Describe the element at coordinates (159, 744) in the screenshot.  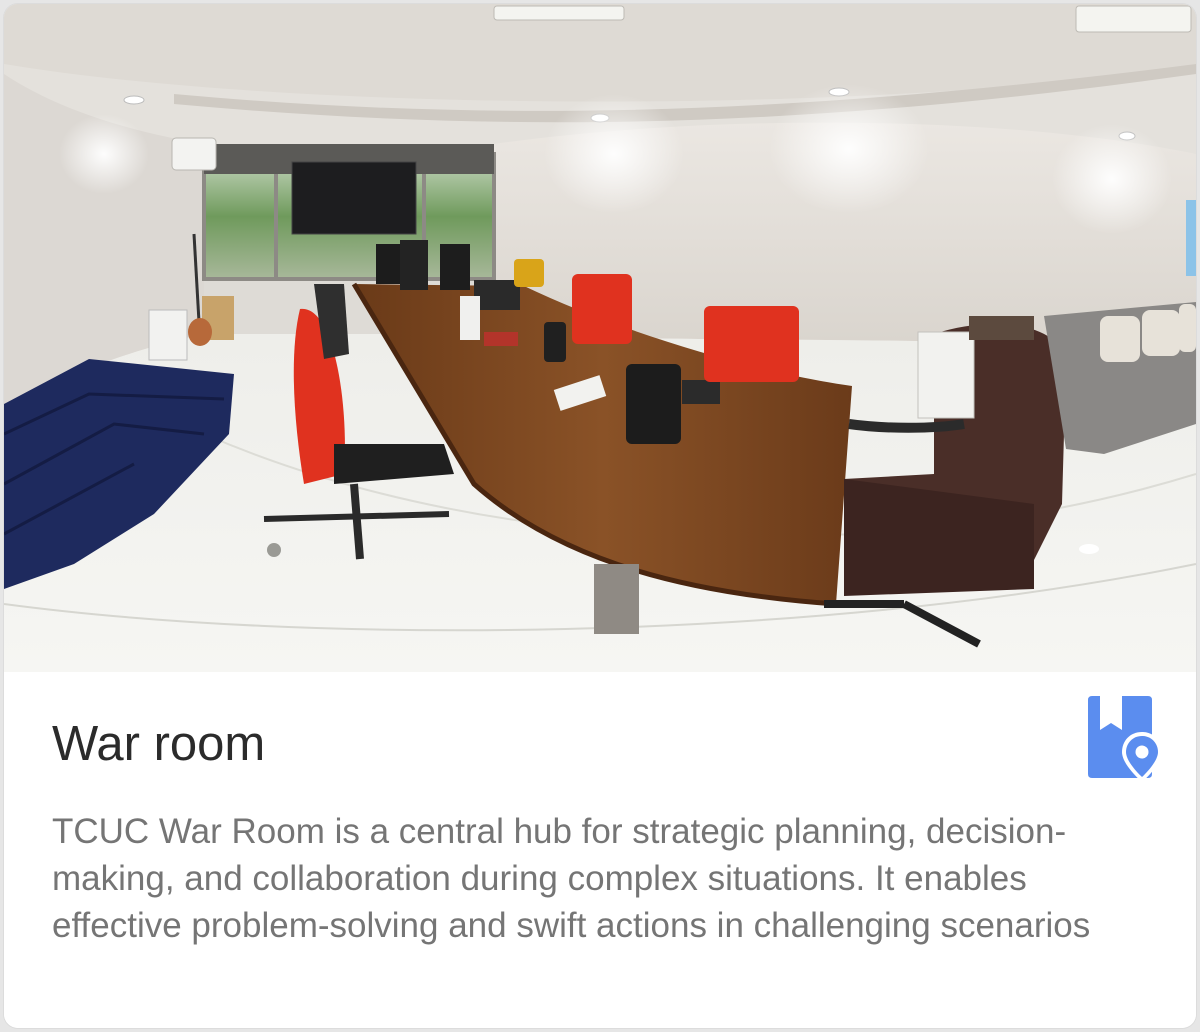
I see `place-title: War room` at that location.